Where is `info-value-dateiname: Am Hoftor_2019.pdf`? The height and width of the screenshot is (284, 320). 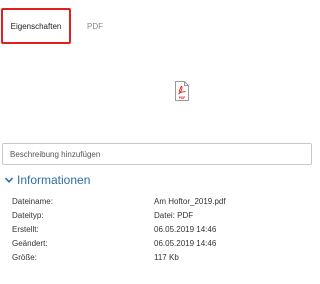
info-value-dateiname: Am Hoftor_2019.pdf is located at coordinates (190, 201).